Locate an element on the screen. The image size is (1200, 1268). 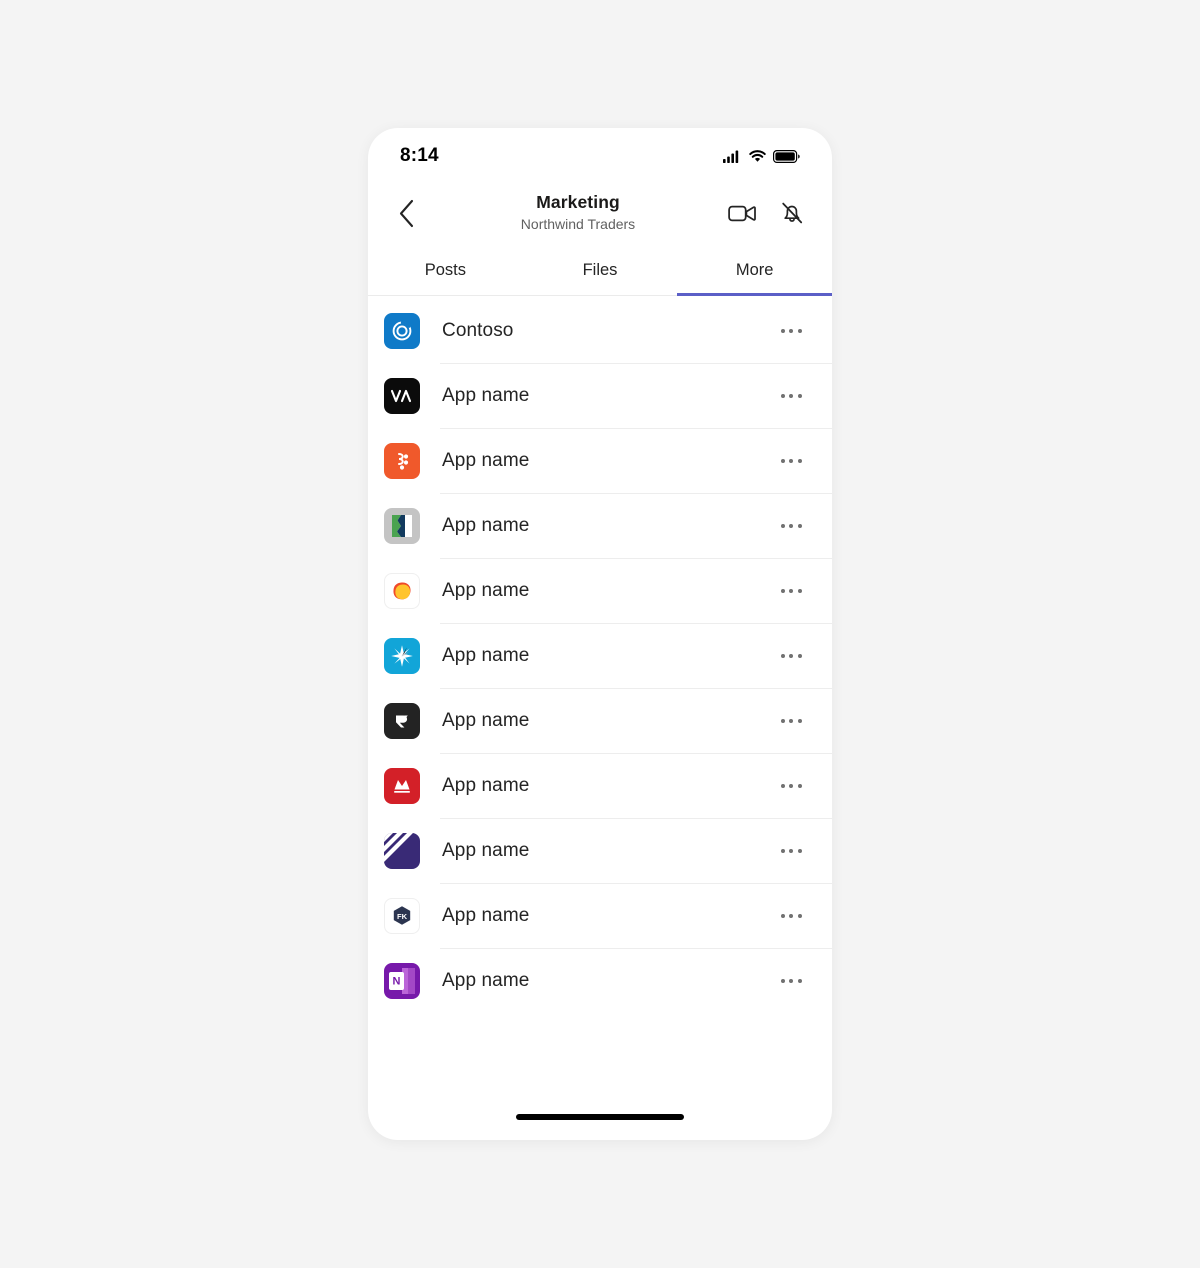
fk-hexagon-icon: FK is located at coordinates (402, 915).